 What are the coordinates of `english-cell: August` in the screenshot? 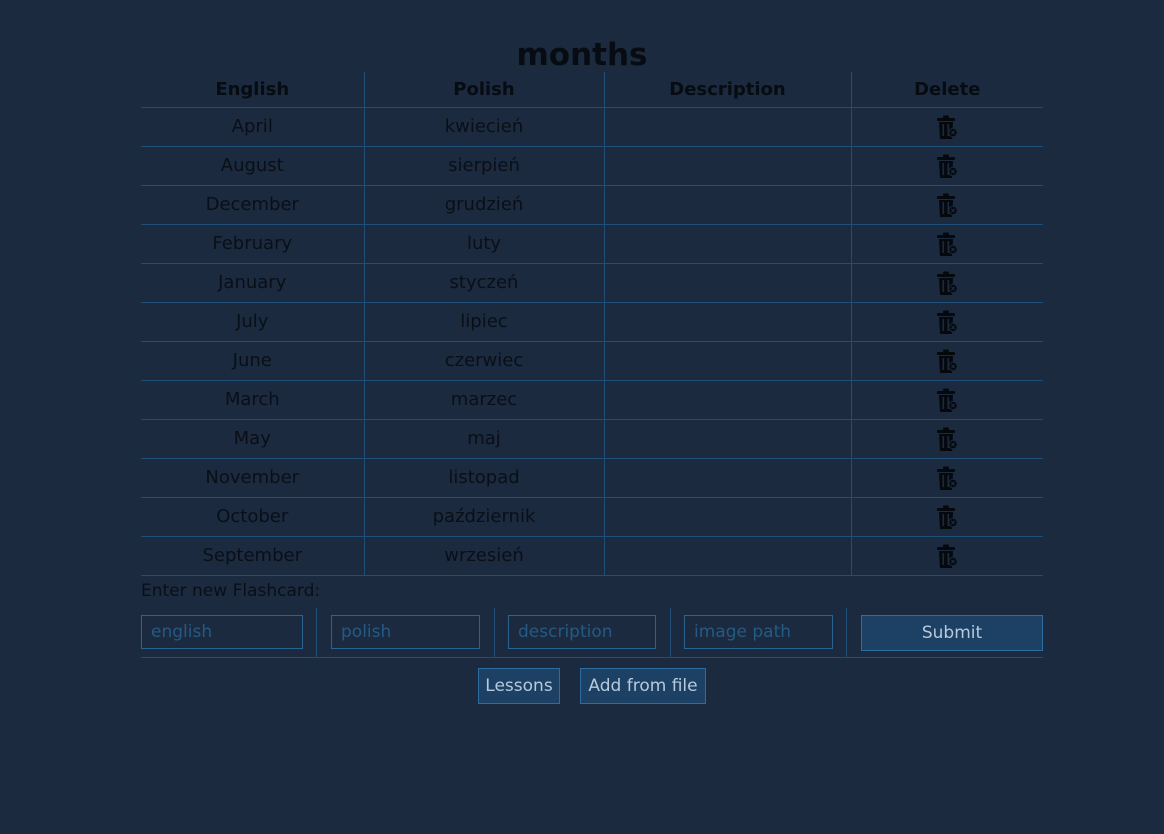 It's located at (252, 166).